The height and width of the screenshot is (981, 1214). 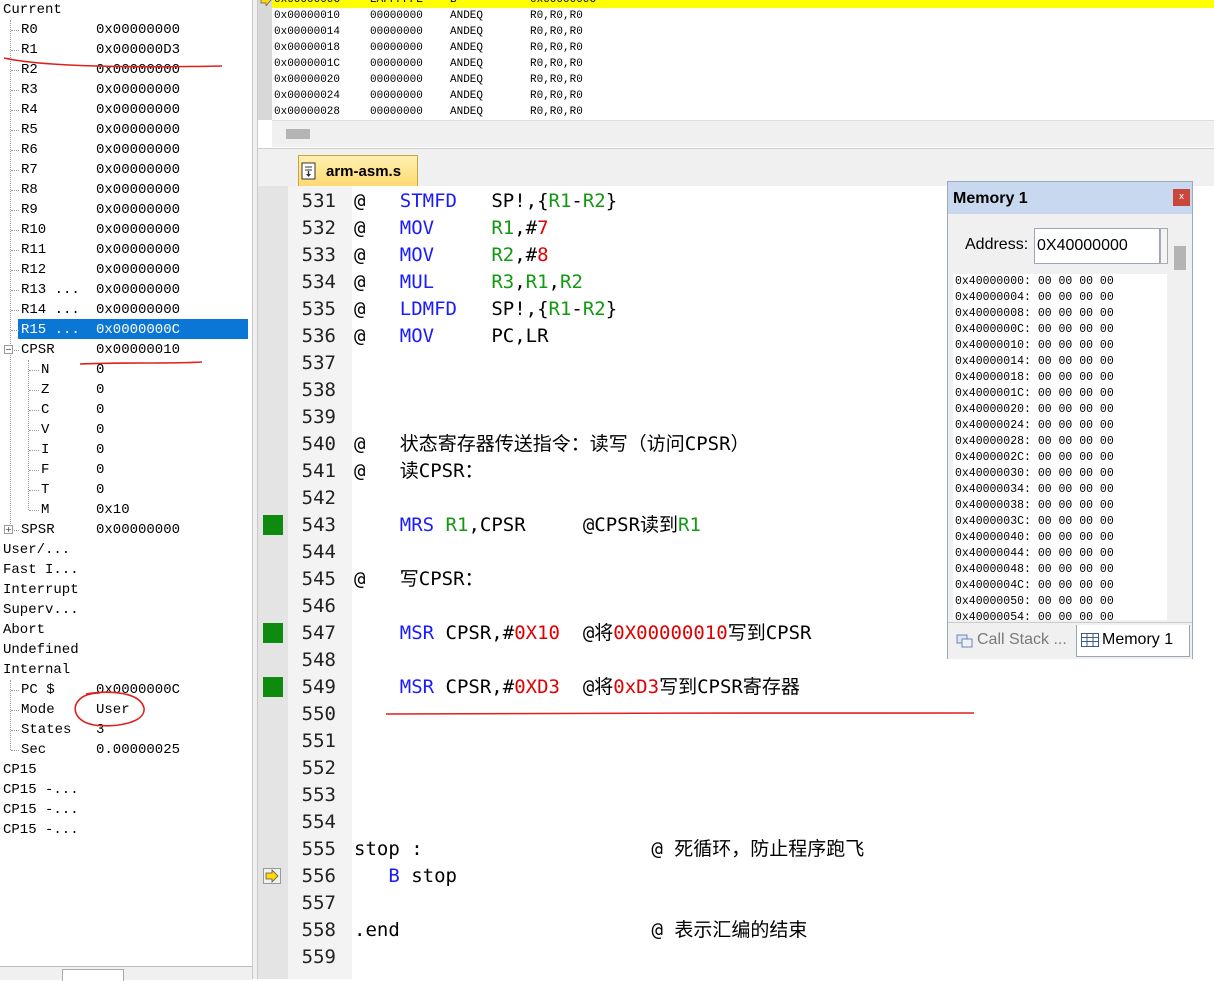 What do you see at coordinates (126, 10) in the screenshot?
I see `register-group-current: Current` at bounding box center [126, 10].